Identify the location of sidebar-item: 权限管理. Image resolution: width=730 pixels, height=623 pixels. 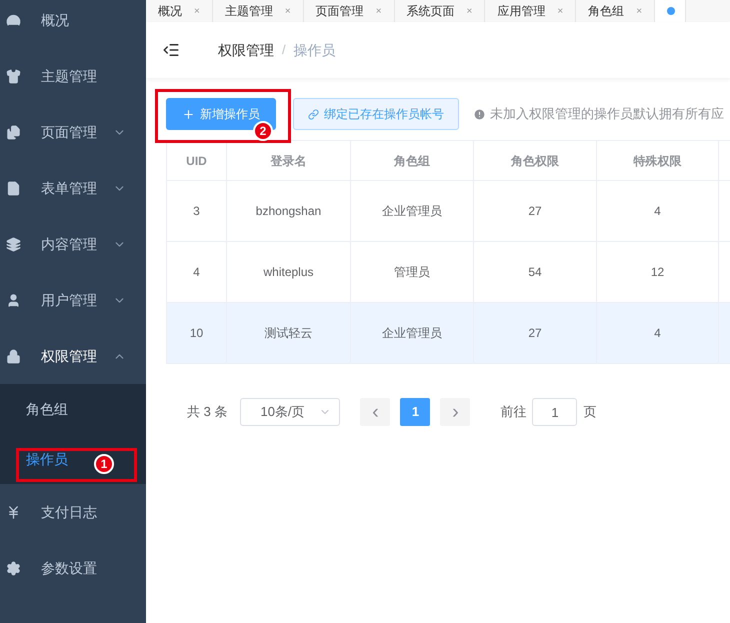
(73, 356).